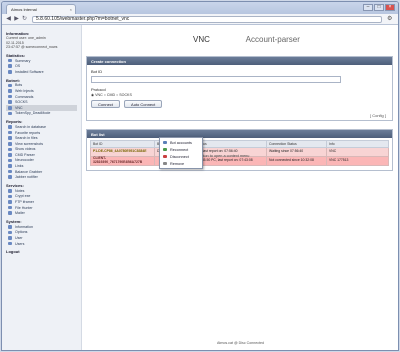 This screenshot has width=400, height=352. I want to click on sidebar-item-label: OS, so click(18, 66).